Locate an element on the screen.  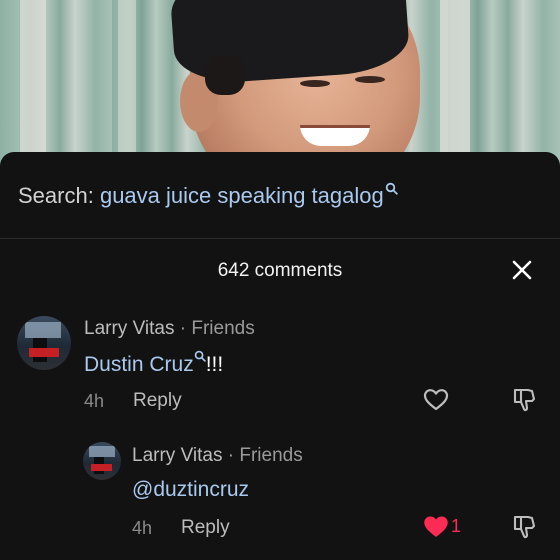
search-query: guava juice speaking tagalog is located at coordinates (242, 195).